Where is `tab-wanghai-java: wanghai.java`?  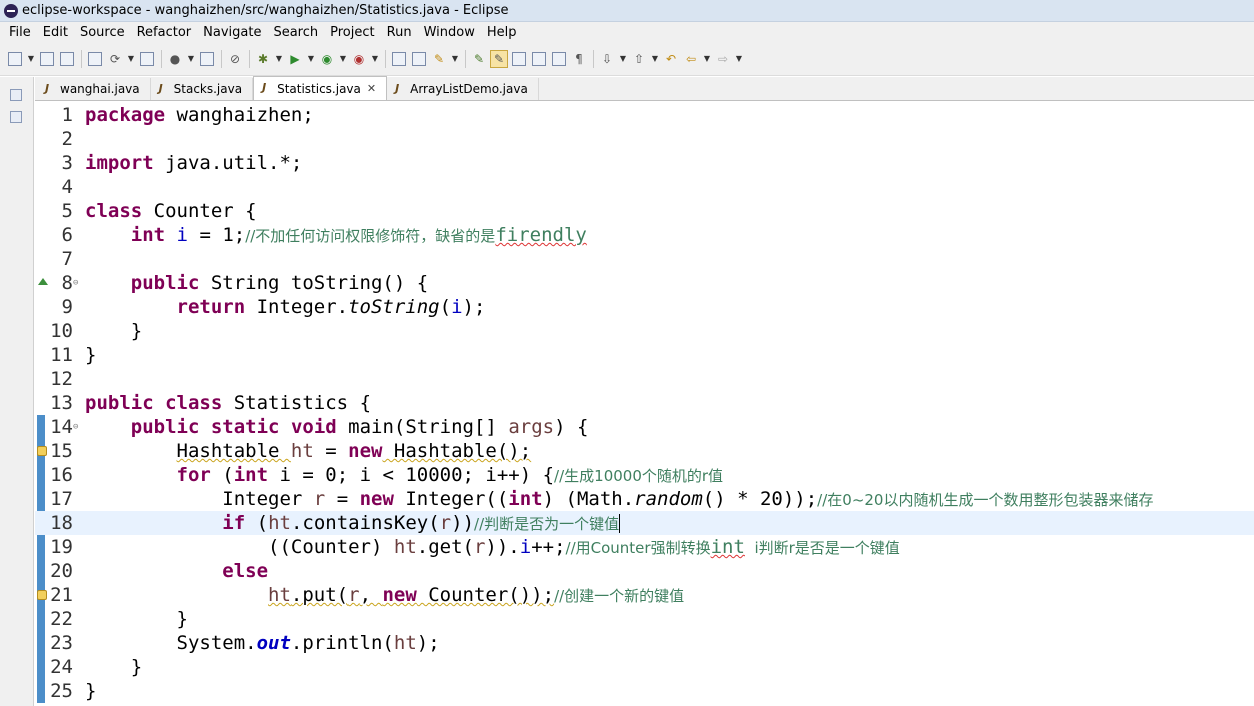
tab-wanghai-java: wanghai.java is located at coordinates (94, 89).